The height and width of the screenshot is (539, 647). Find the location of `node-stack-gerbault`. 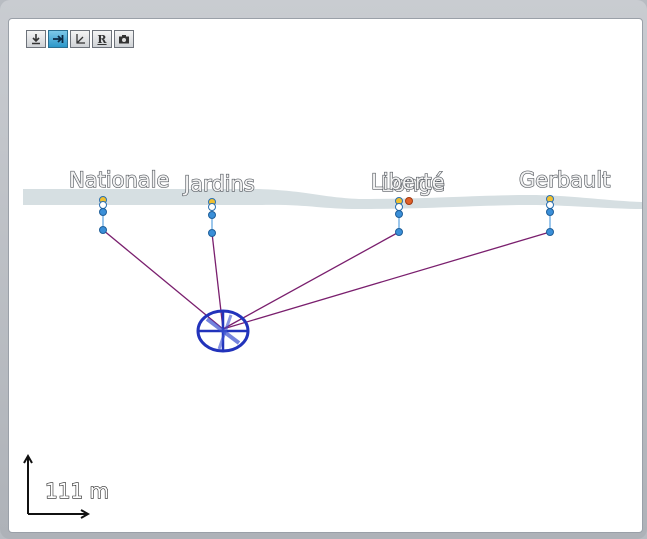

node-stack-gerbault is located at coordinates (550, 215).